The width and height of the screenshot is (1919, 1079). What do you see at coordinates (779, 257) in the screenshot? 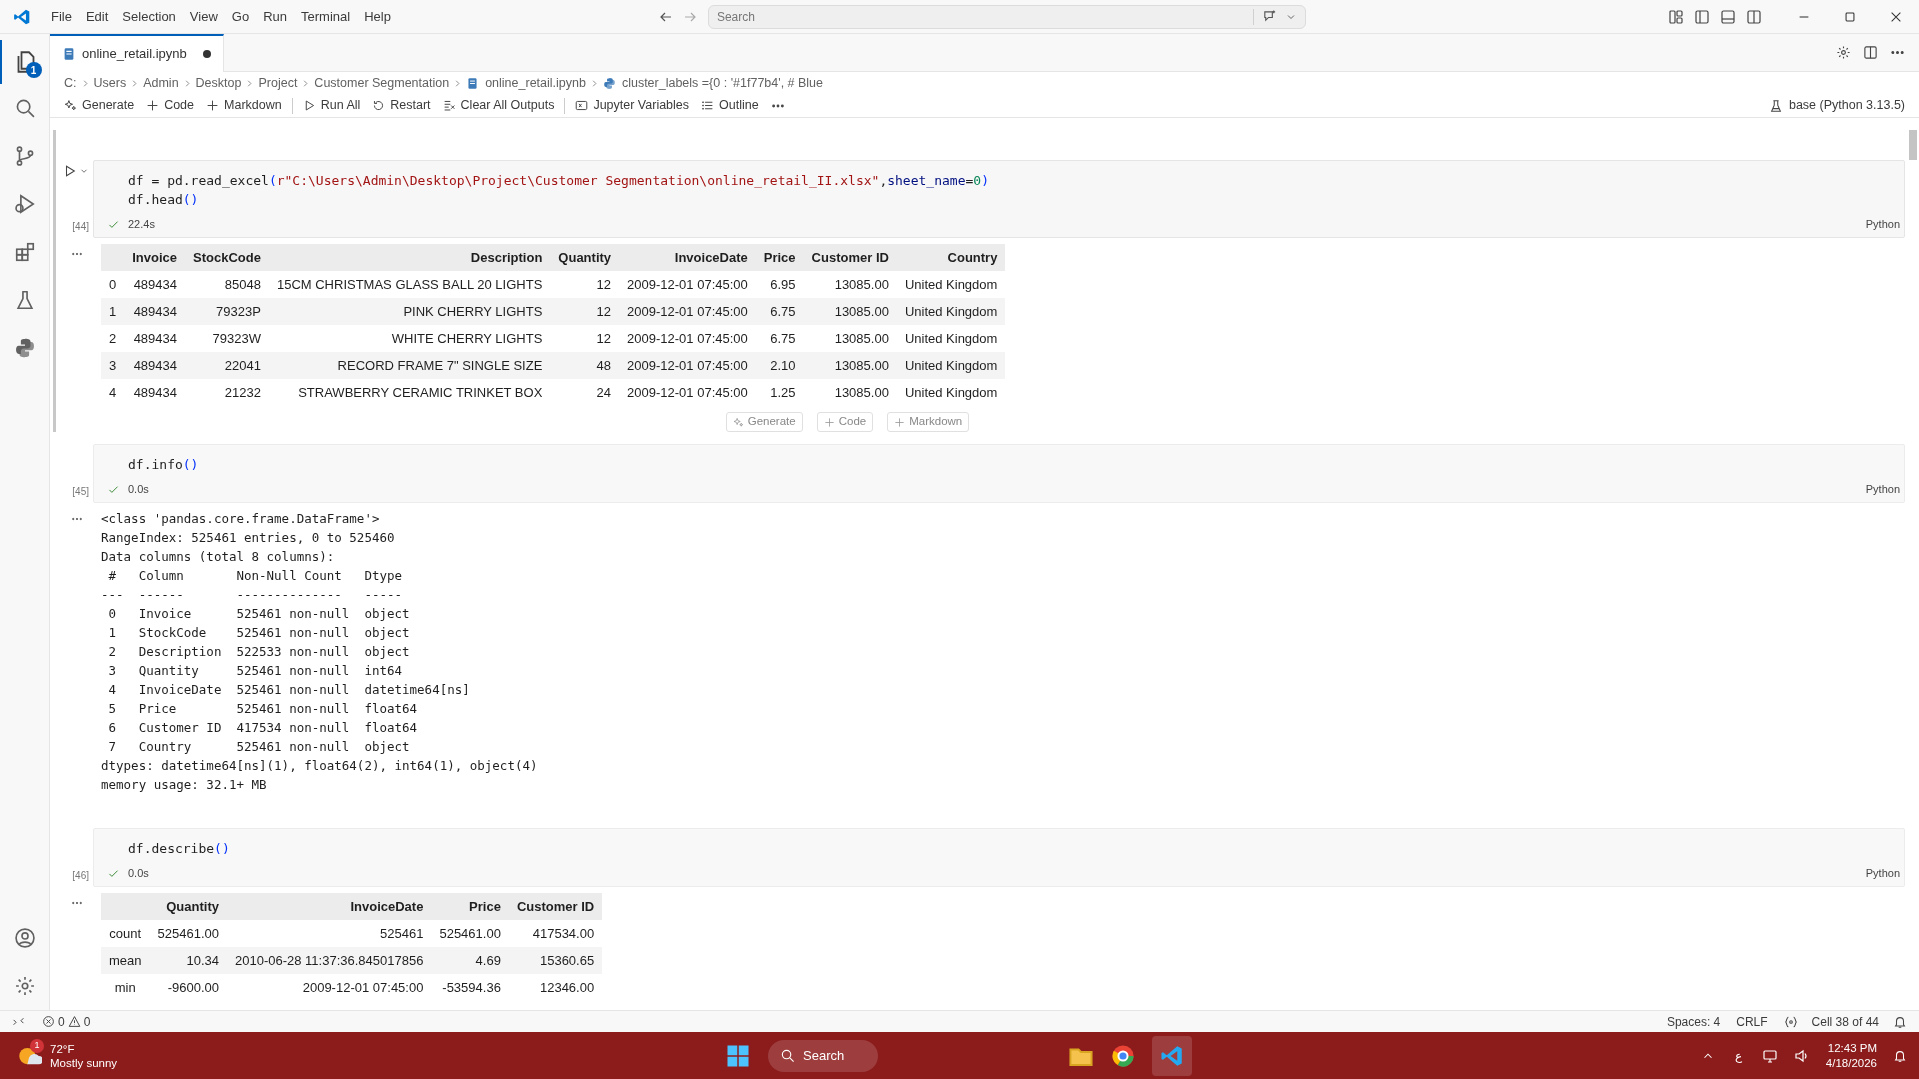
I see `column-header: Price` at bounding box center [779, 257].